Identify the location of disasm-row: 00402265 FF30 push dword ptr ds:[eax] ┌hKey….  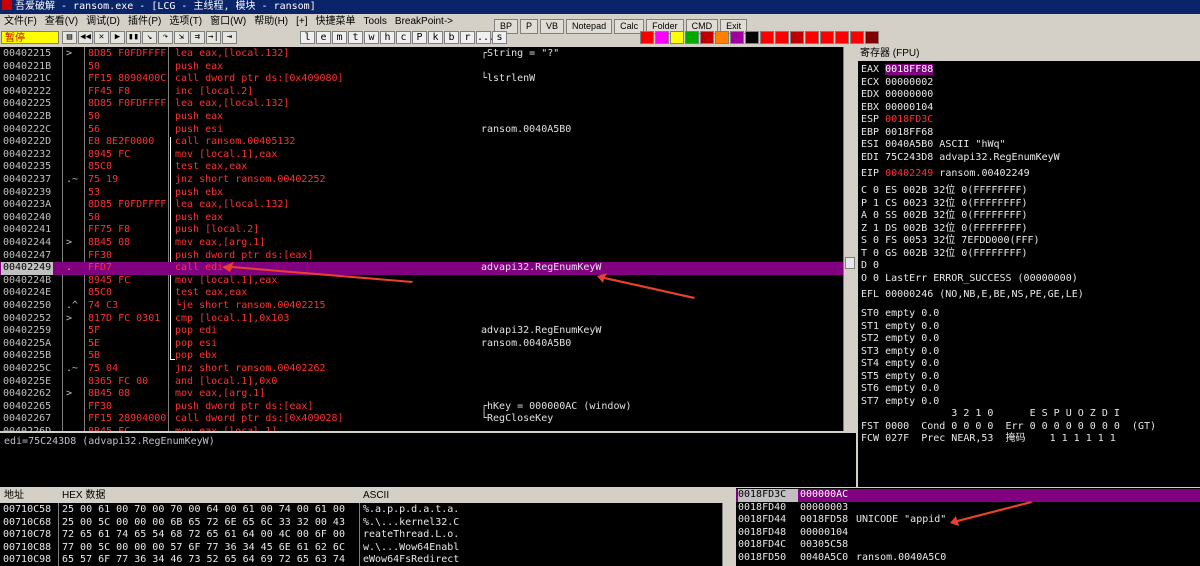
(428, 407).